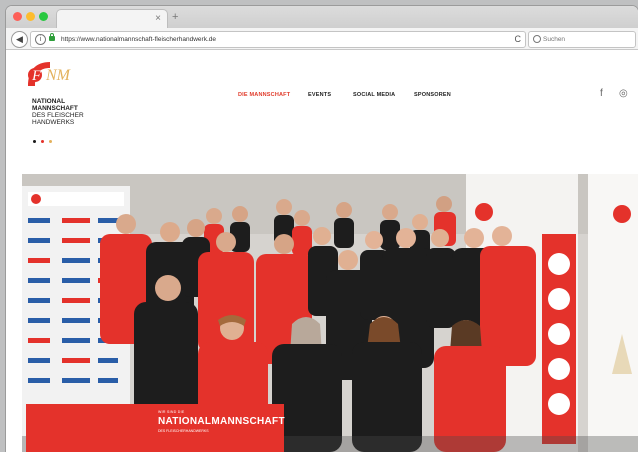  Describe the element at coordinates (601, 94) in the screenshot. I see `facebook-icon: f` at that location.